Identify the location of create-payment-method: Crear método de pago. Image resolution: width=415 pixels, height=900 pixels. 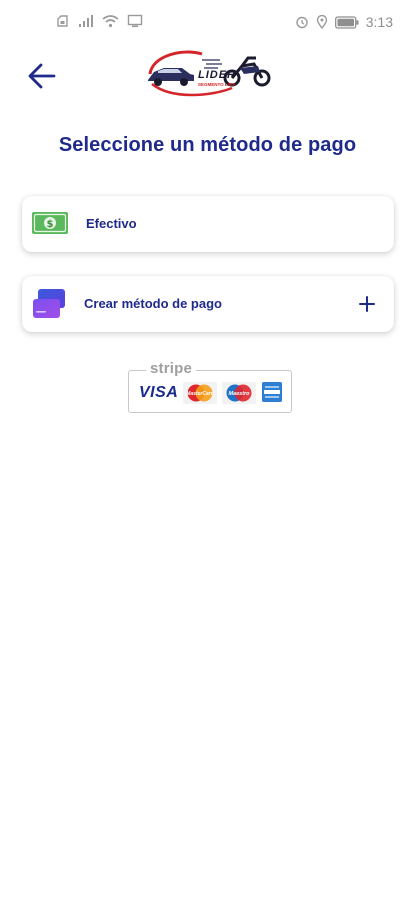
(208, 304).